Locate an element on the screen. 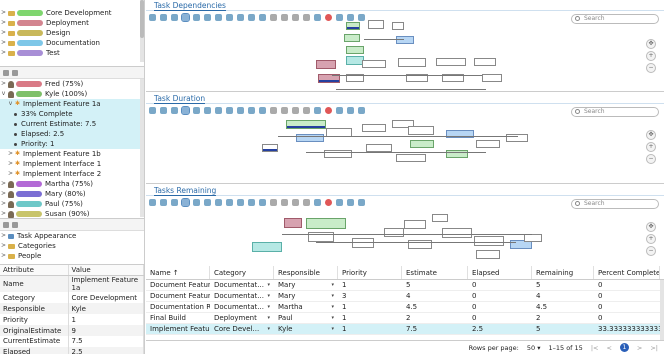 Image resolution: width=664 pixels, height=354 pixels. table-cell: Martha ▾ is located at coordinates (306, 307).